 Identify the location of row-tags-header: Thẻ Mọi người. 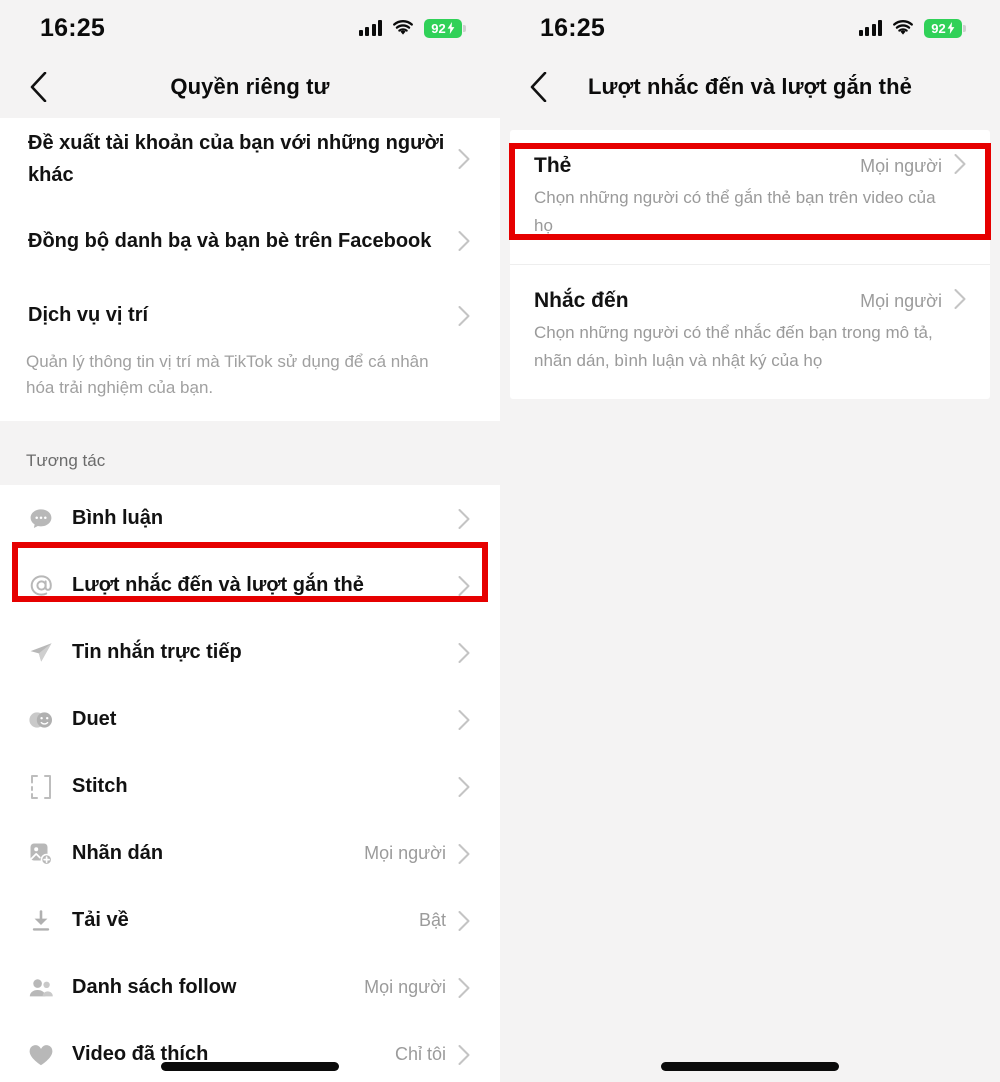
(750, 165).